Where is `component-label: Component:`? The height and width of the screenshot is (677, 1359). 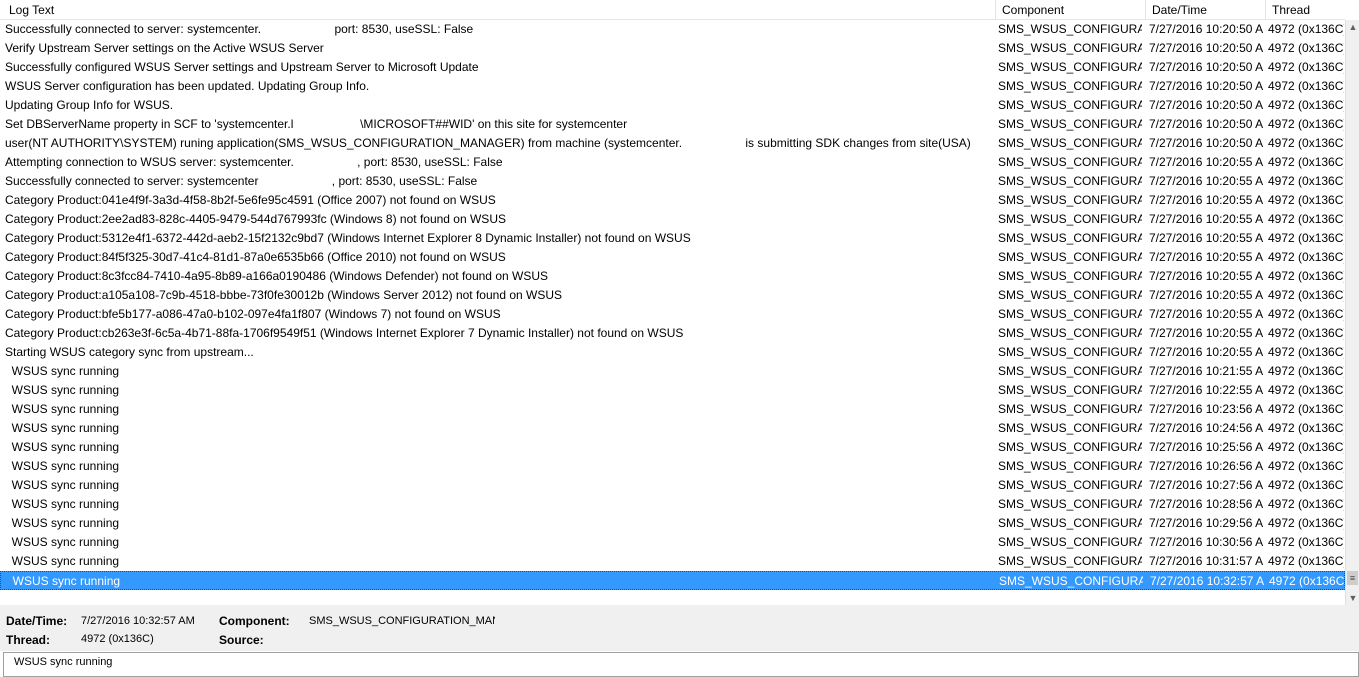 component-label: Component: is located at coordinates (254, 621).